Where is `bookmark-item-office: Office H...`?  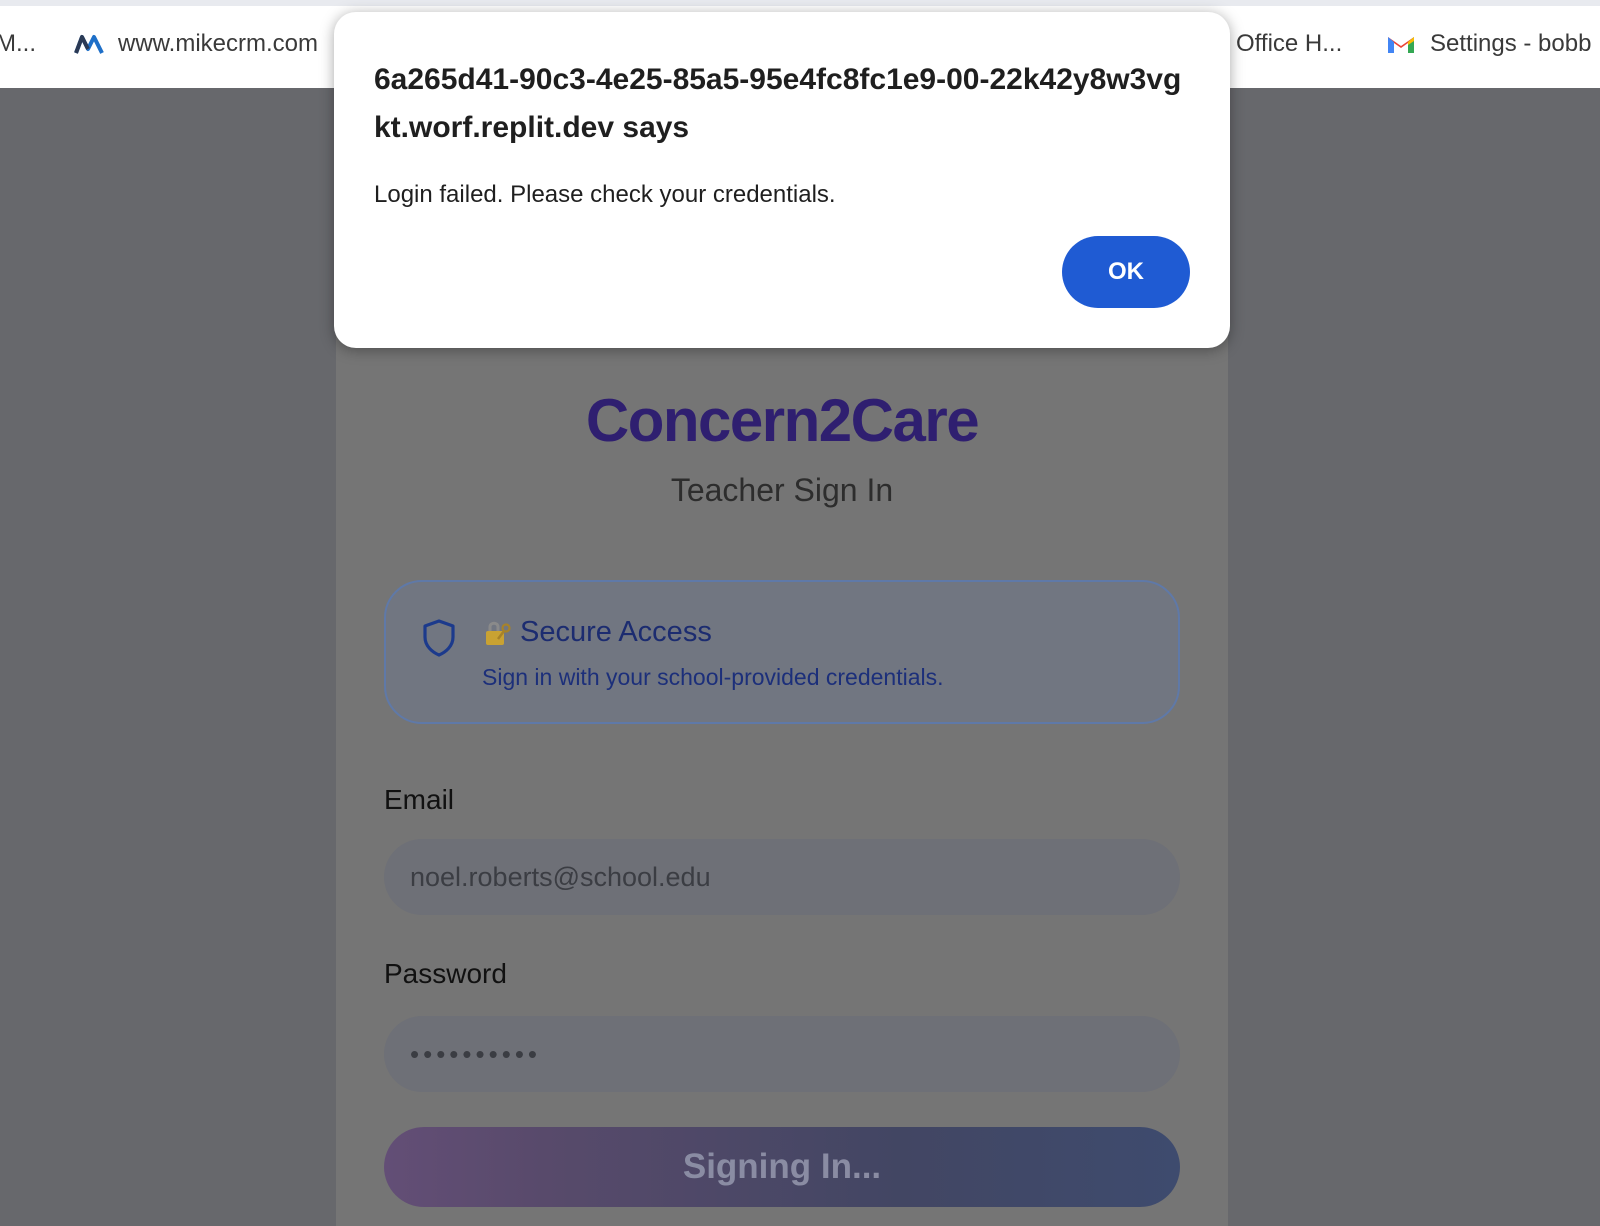
bookmark-item-office: Office H... is located at coordinates (1289, 44).